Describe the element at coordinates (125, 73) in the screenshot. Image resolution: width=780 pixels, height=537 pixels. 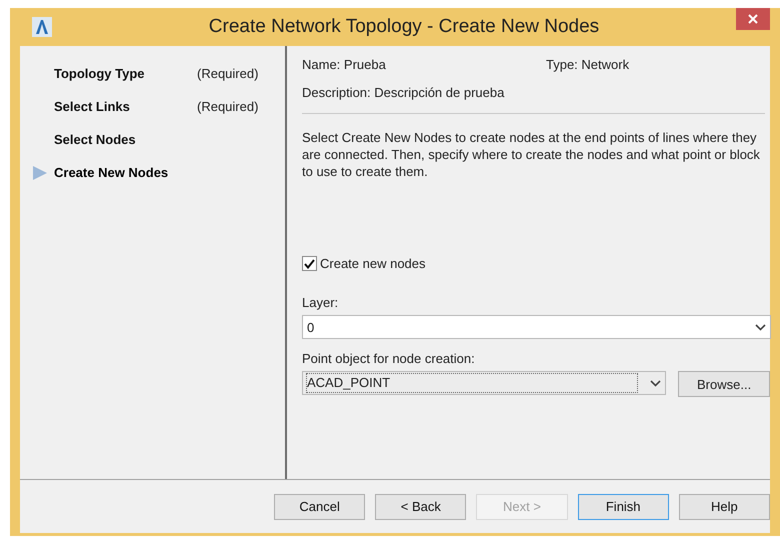
I see `step-link: Topology Type` at that location.